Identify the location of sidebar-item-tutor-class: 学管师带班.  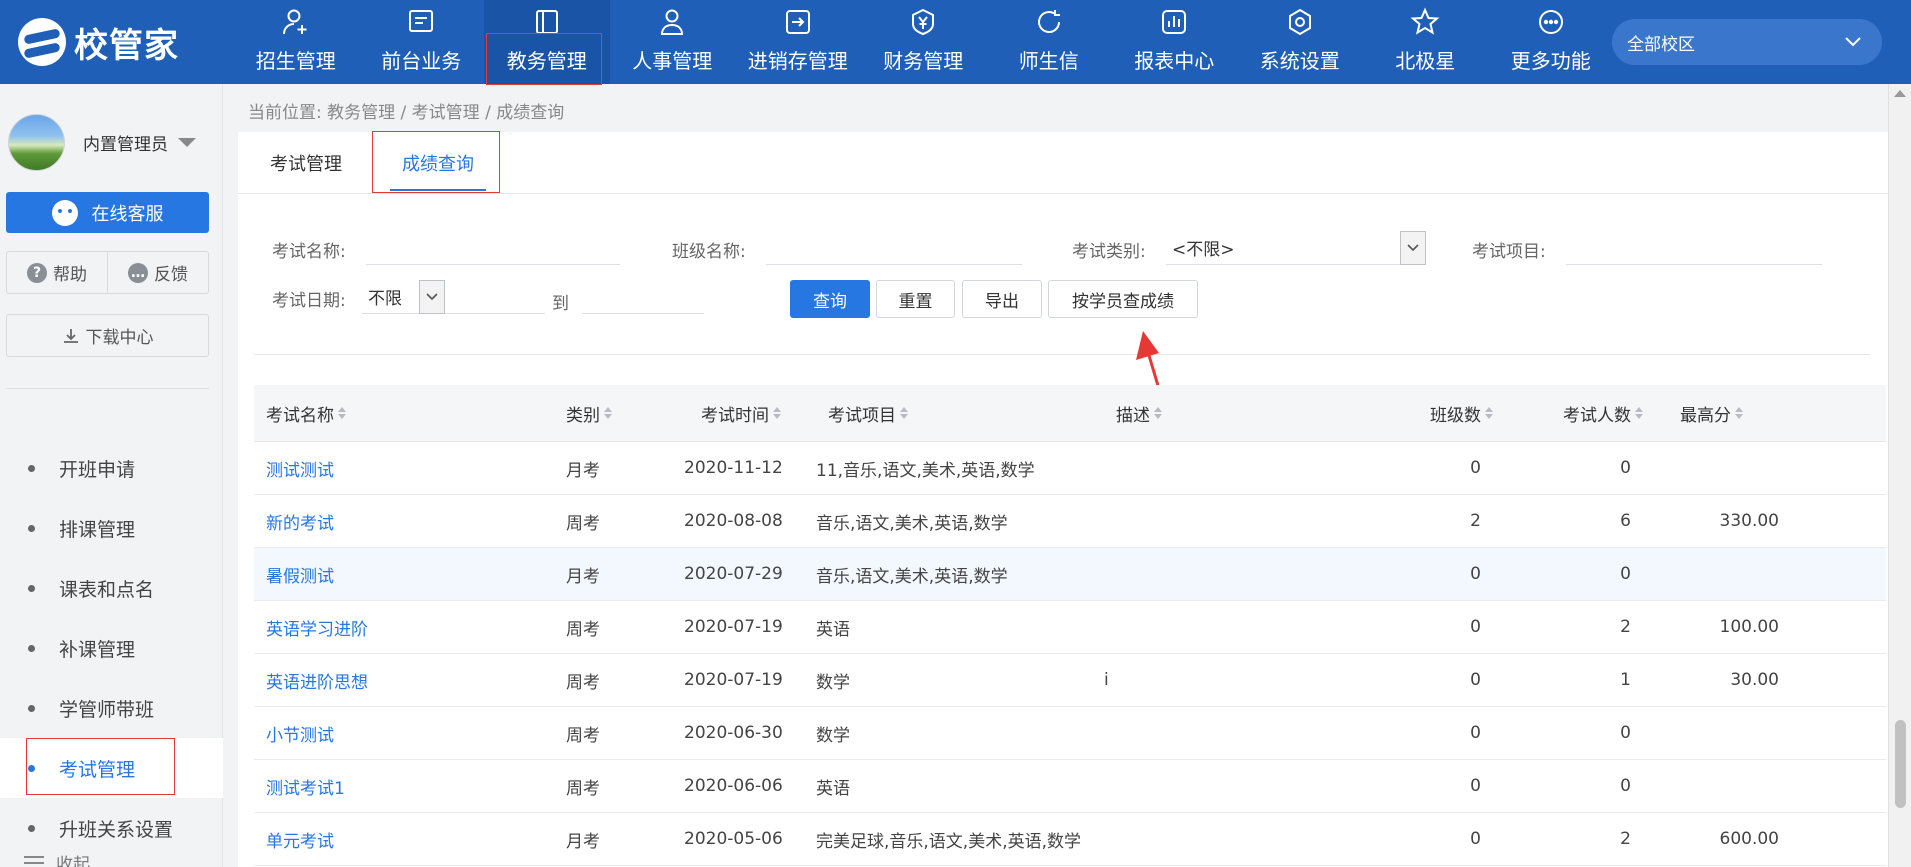
(111, 708).